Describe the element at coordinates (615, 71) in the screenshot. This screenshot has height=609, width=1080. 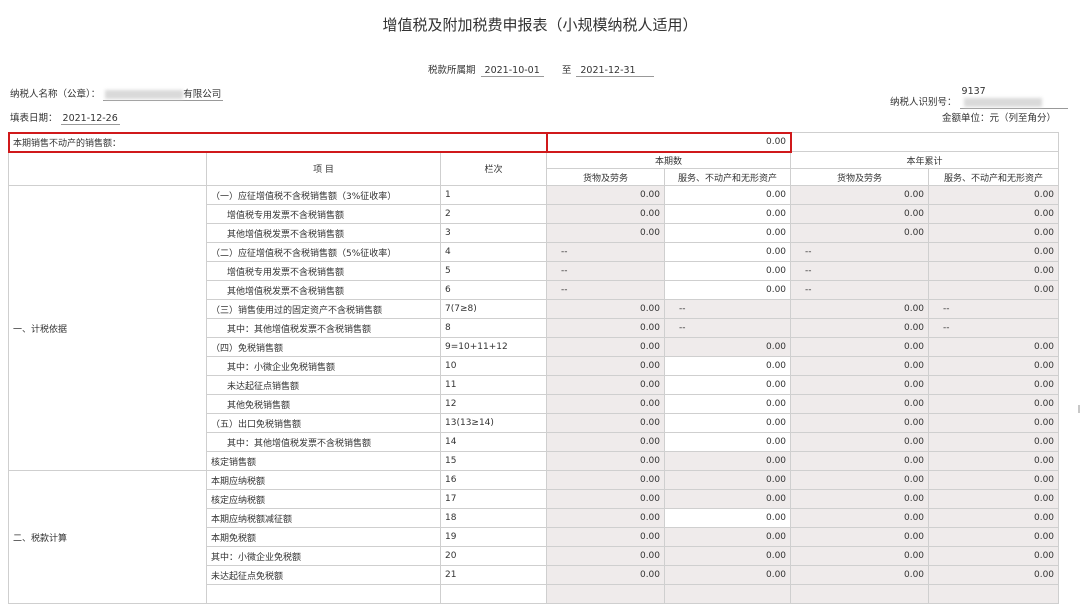
I see `period-to-field: 2021-12-31` at that location.